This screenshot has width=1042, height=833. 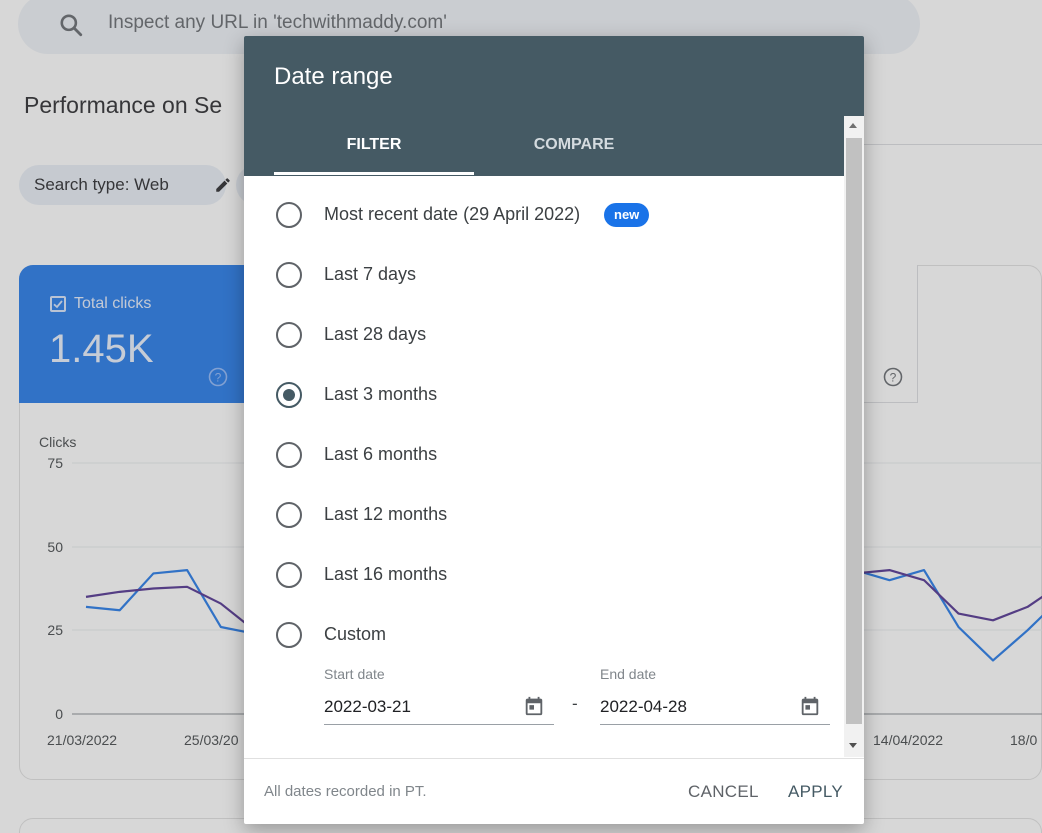 I want to click on option-label: Last 3 months, so click(x=381, y=394).